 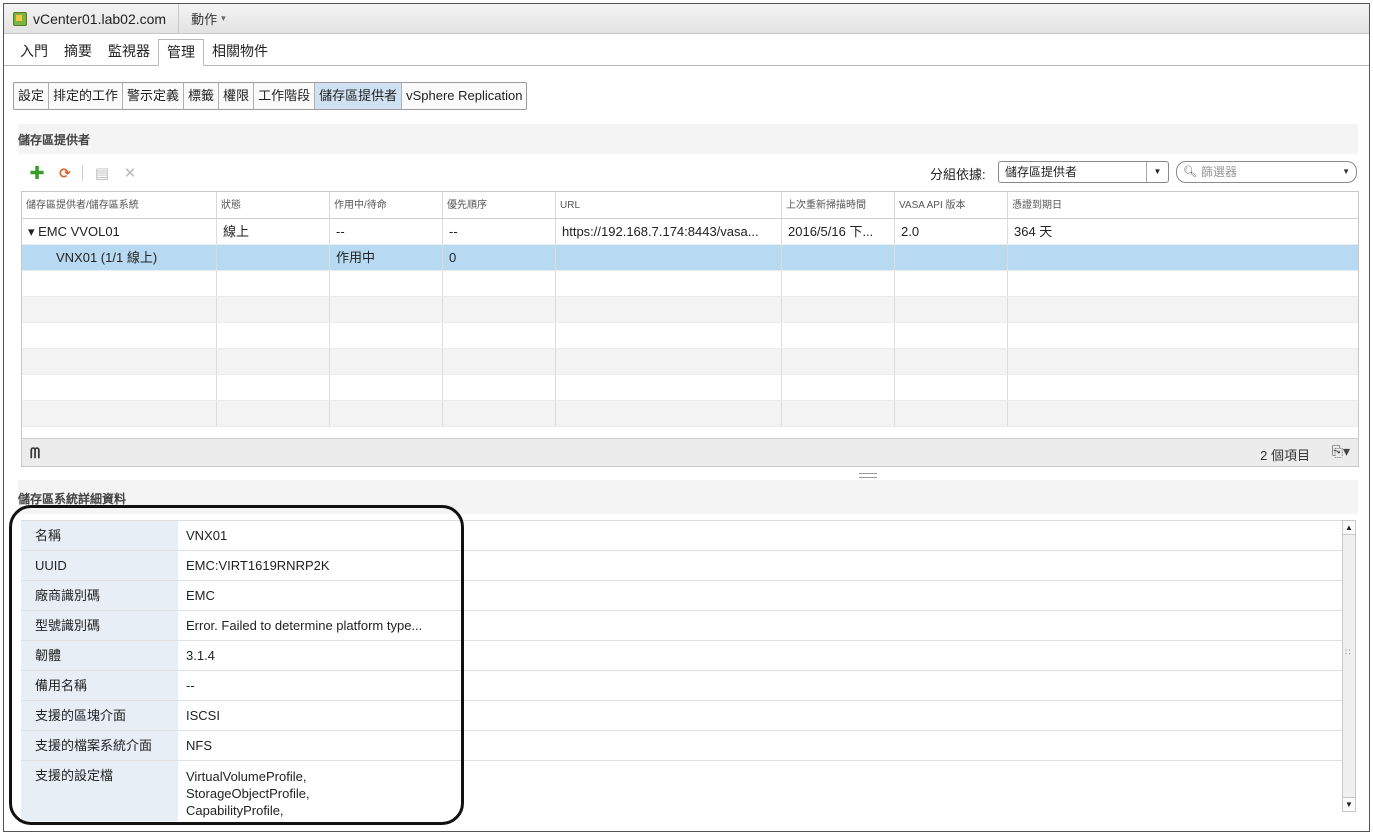 What do you see at coordinates (100, 18) in the screenshot?
I see `host-title: vCenter01.lab02.com` at bounding box center [100, 18].